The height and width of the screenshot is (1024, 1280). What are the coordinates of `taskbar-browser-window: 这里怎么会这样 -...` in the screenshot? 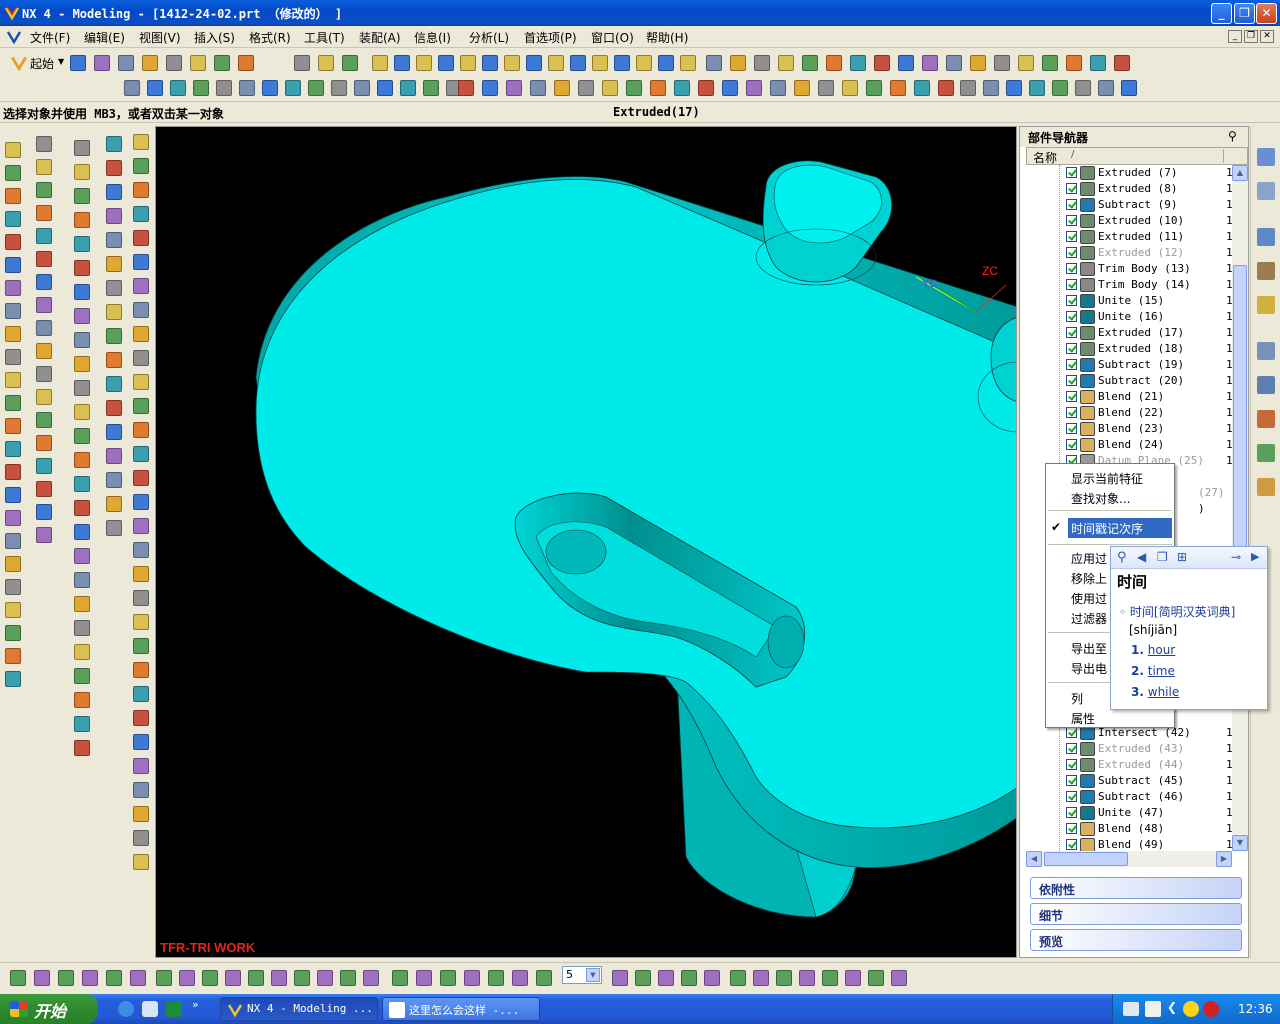 It's located at (461, 1009).